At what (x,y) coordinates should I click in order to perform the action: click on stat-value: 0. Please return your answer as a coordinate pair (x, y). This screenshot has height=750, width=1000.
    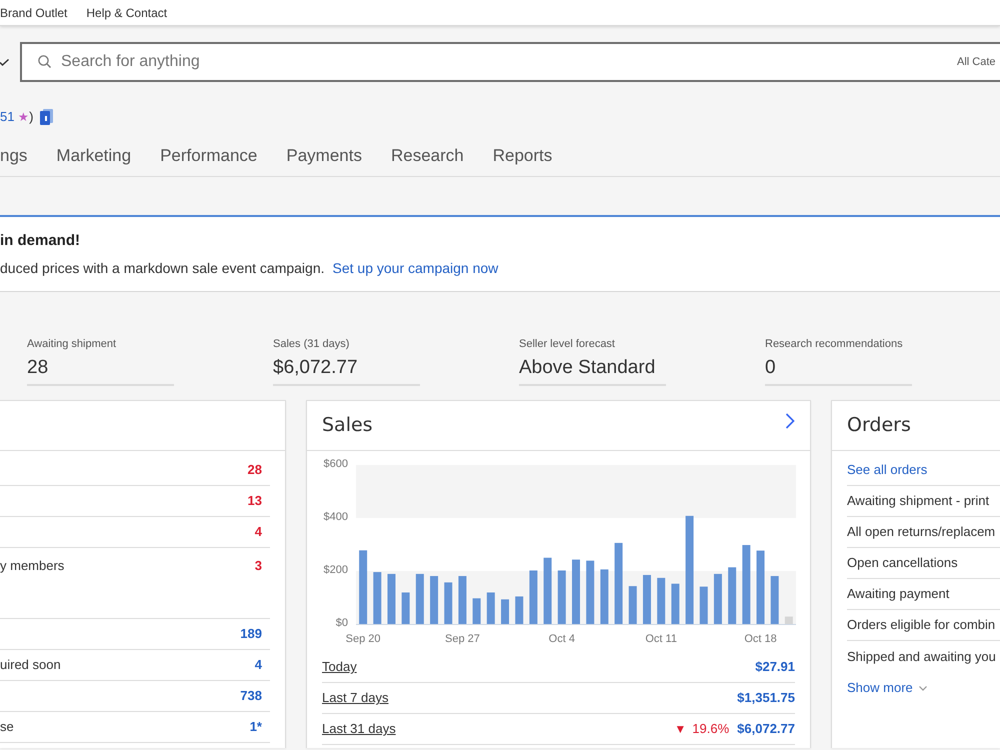
    Looking at the image, I should click on (770, 367).